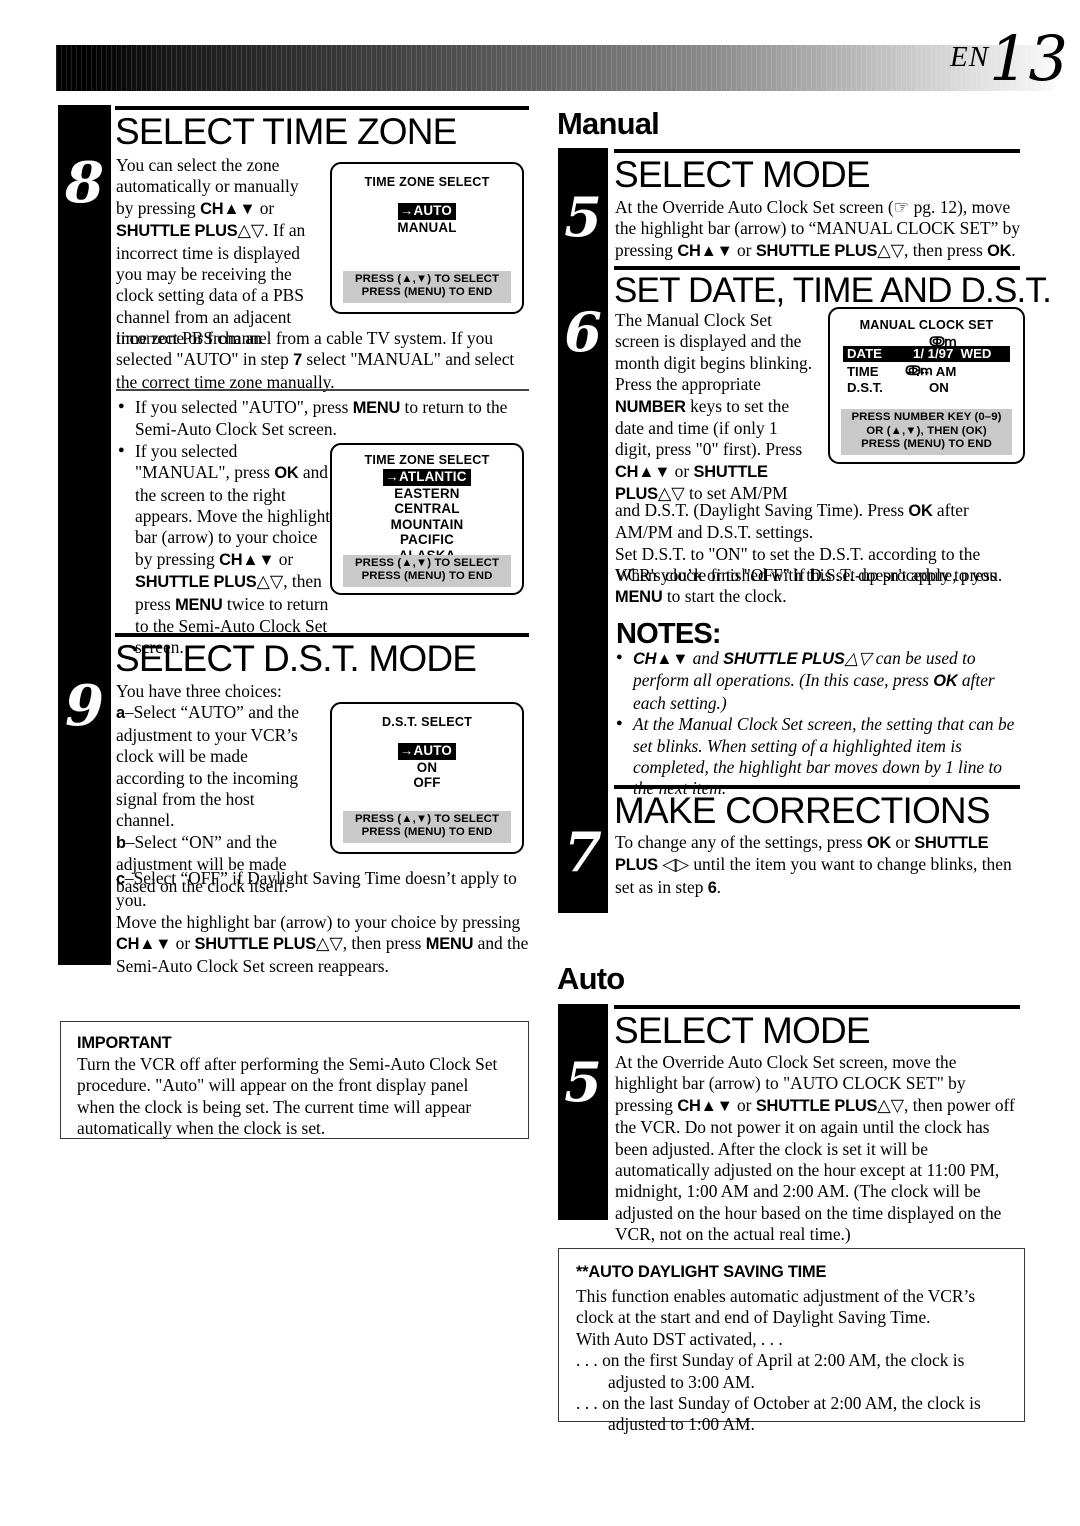 The image size is (1080, 1526). Describe the element at coordinates (608, 123) in the screenshot. I see `manual-section-heading: Manual` at that location.